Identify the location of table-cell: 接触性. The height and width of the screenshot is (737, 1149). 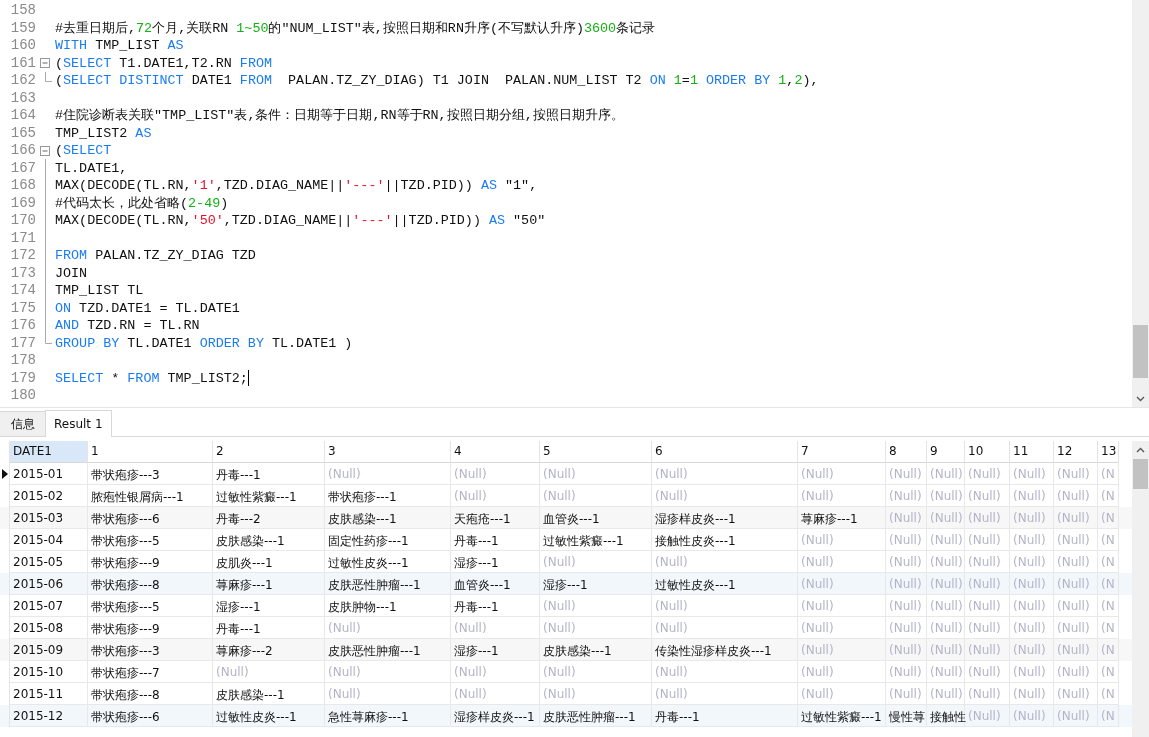
(946, 716).